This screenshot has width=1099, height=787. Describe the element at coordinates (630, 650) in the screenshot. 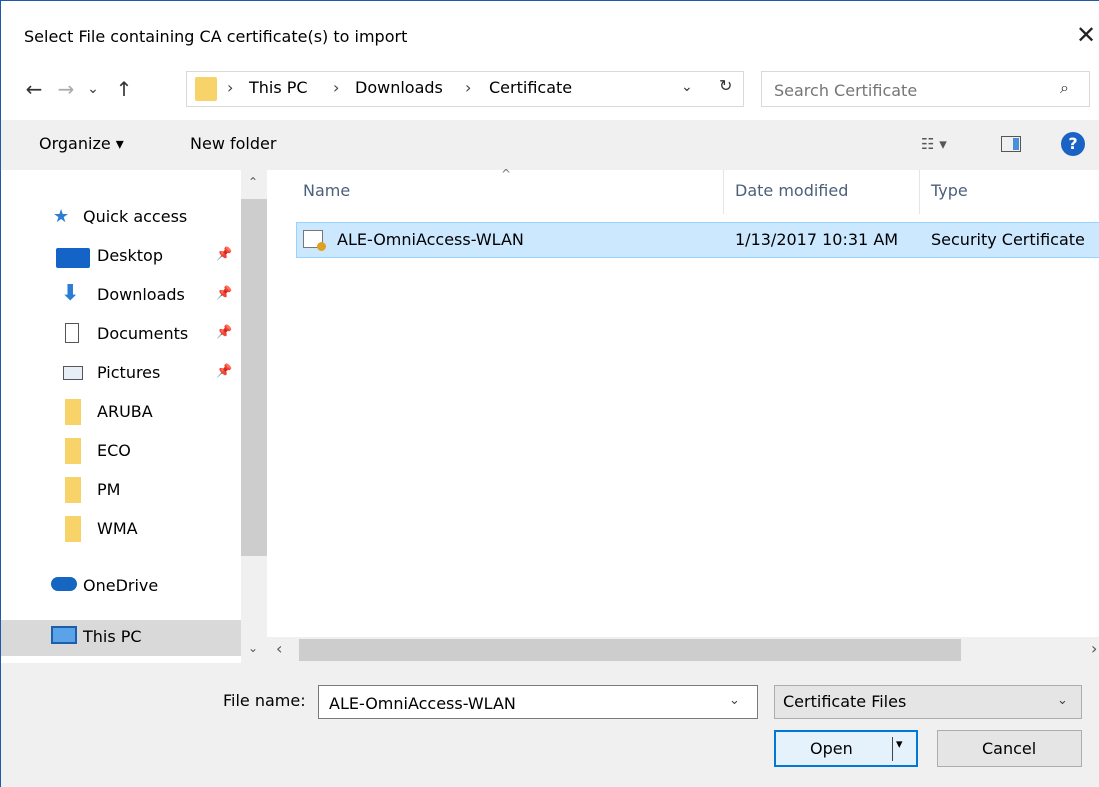

I see `horizontal-scrollbar-thumb` at that location.